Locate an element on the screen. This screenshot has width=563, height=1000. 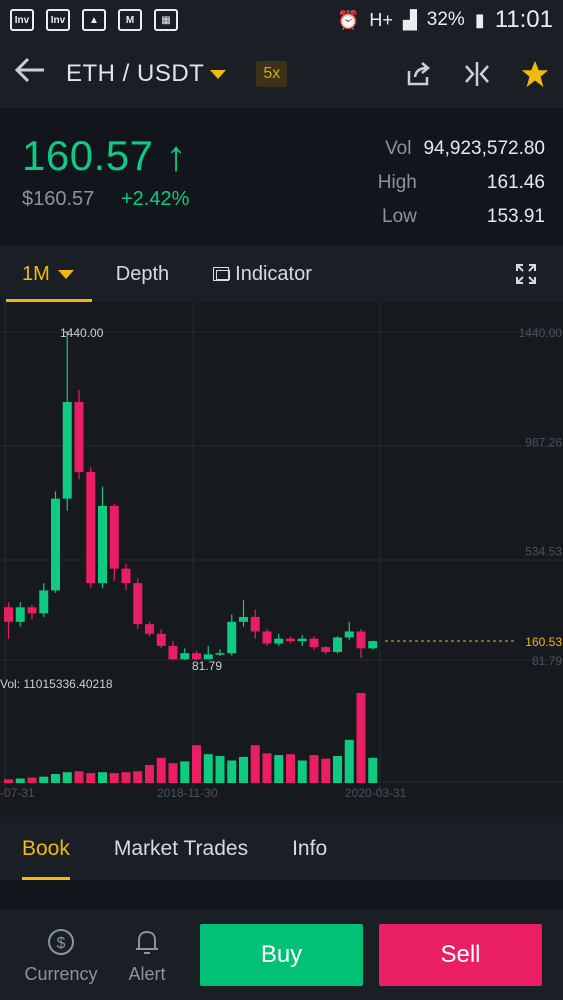
currency-label: Currency is located at coordinates (61, 973).